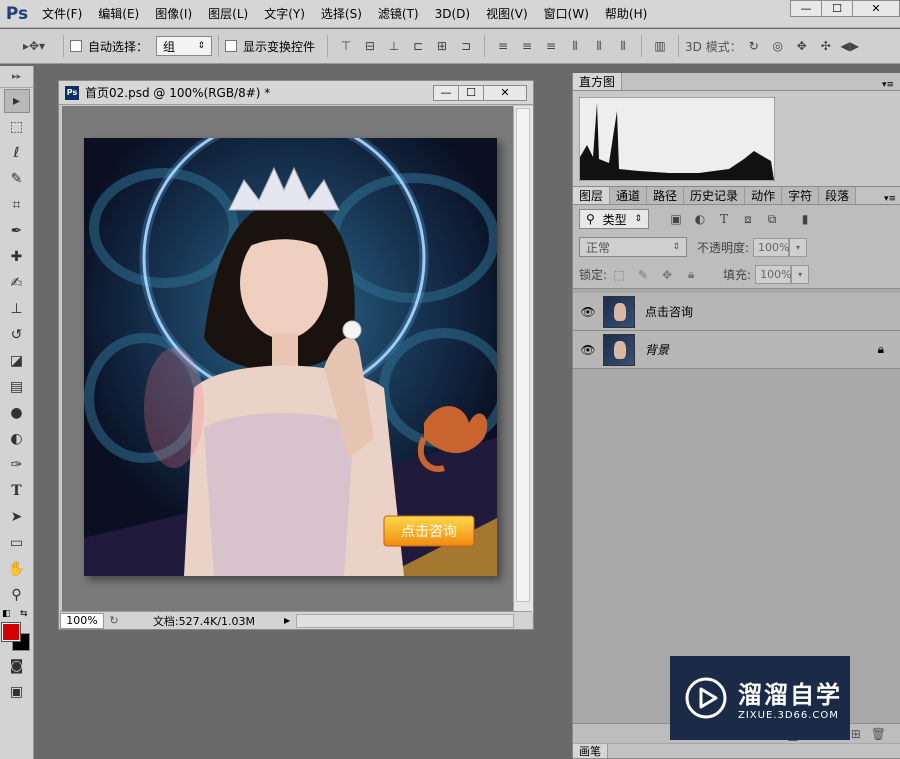  I want to click on menu-file: 文件(F), so click(62, 14).